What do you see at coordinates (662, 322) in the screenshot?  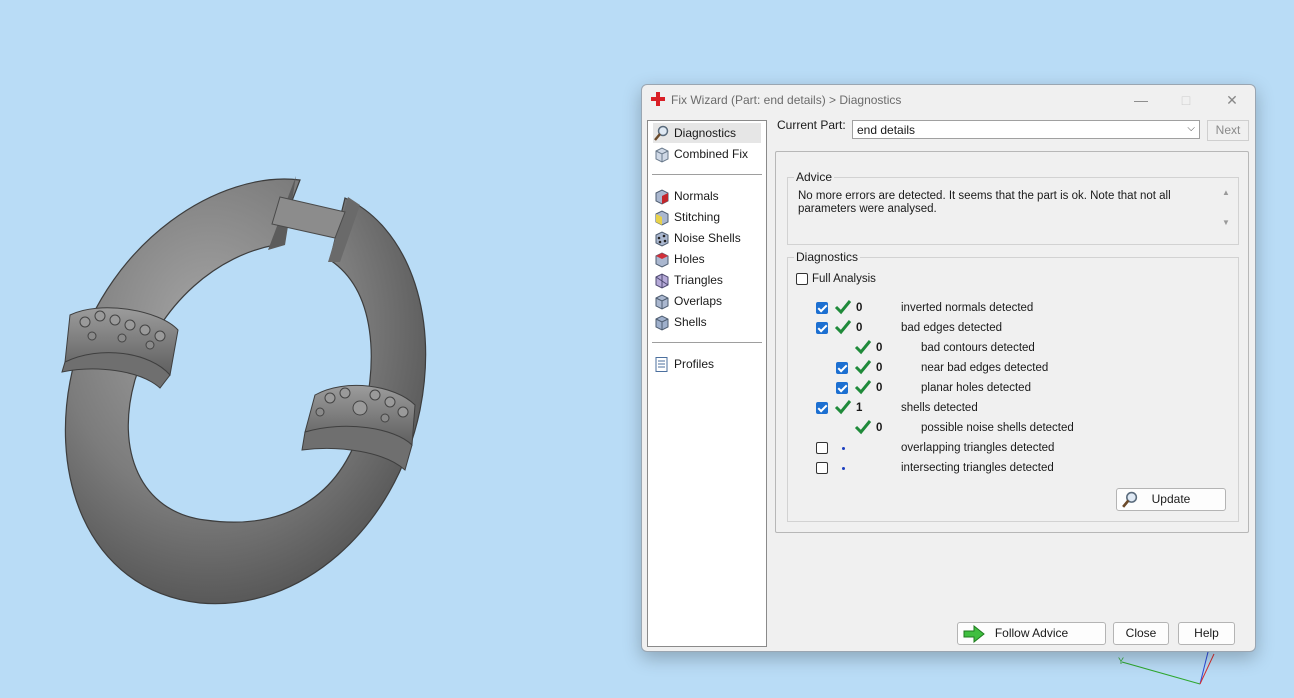 I see `shells-cube-icon` at bounding box center [662, 322].